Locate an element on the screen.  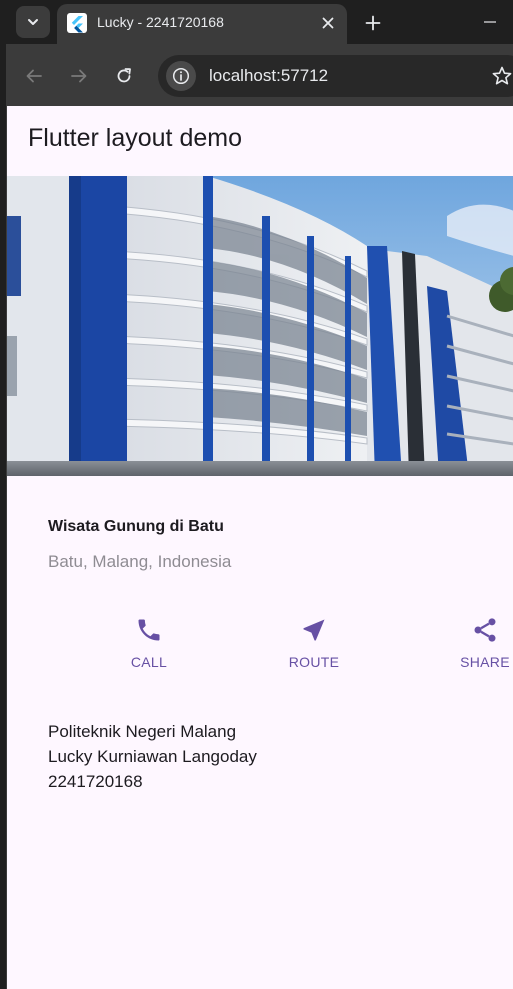
route-button: ROUTE is located at coordinates (314, 643).